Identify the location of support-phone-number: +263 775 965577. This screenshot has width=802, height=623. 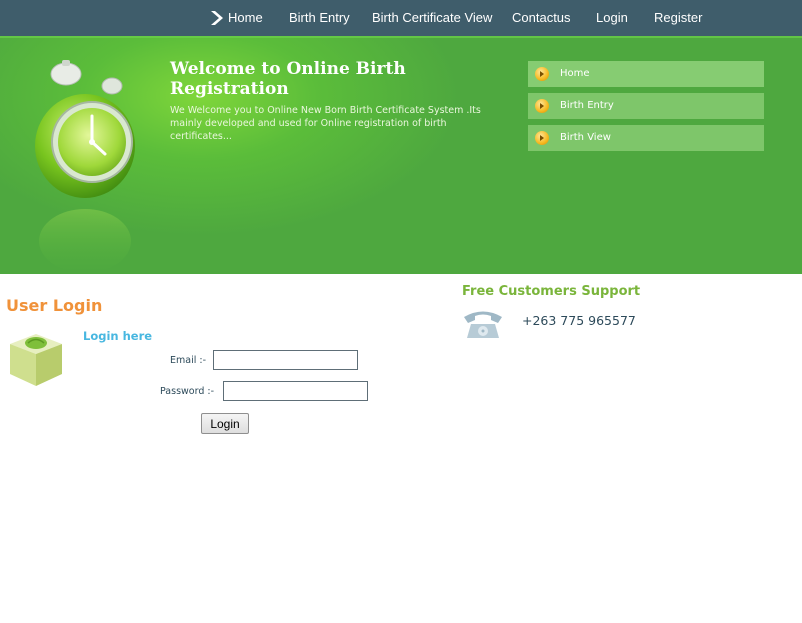
(579, 320).